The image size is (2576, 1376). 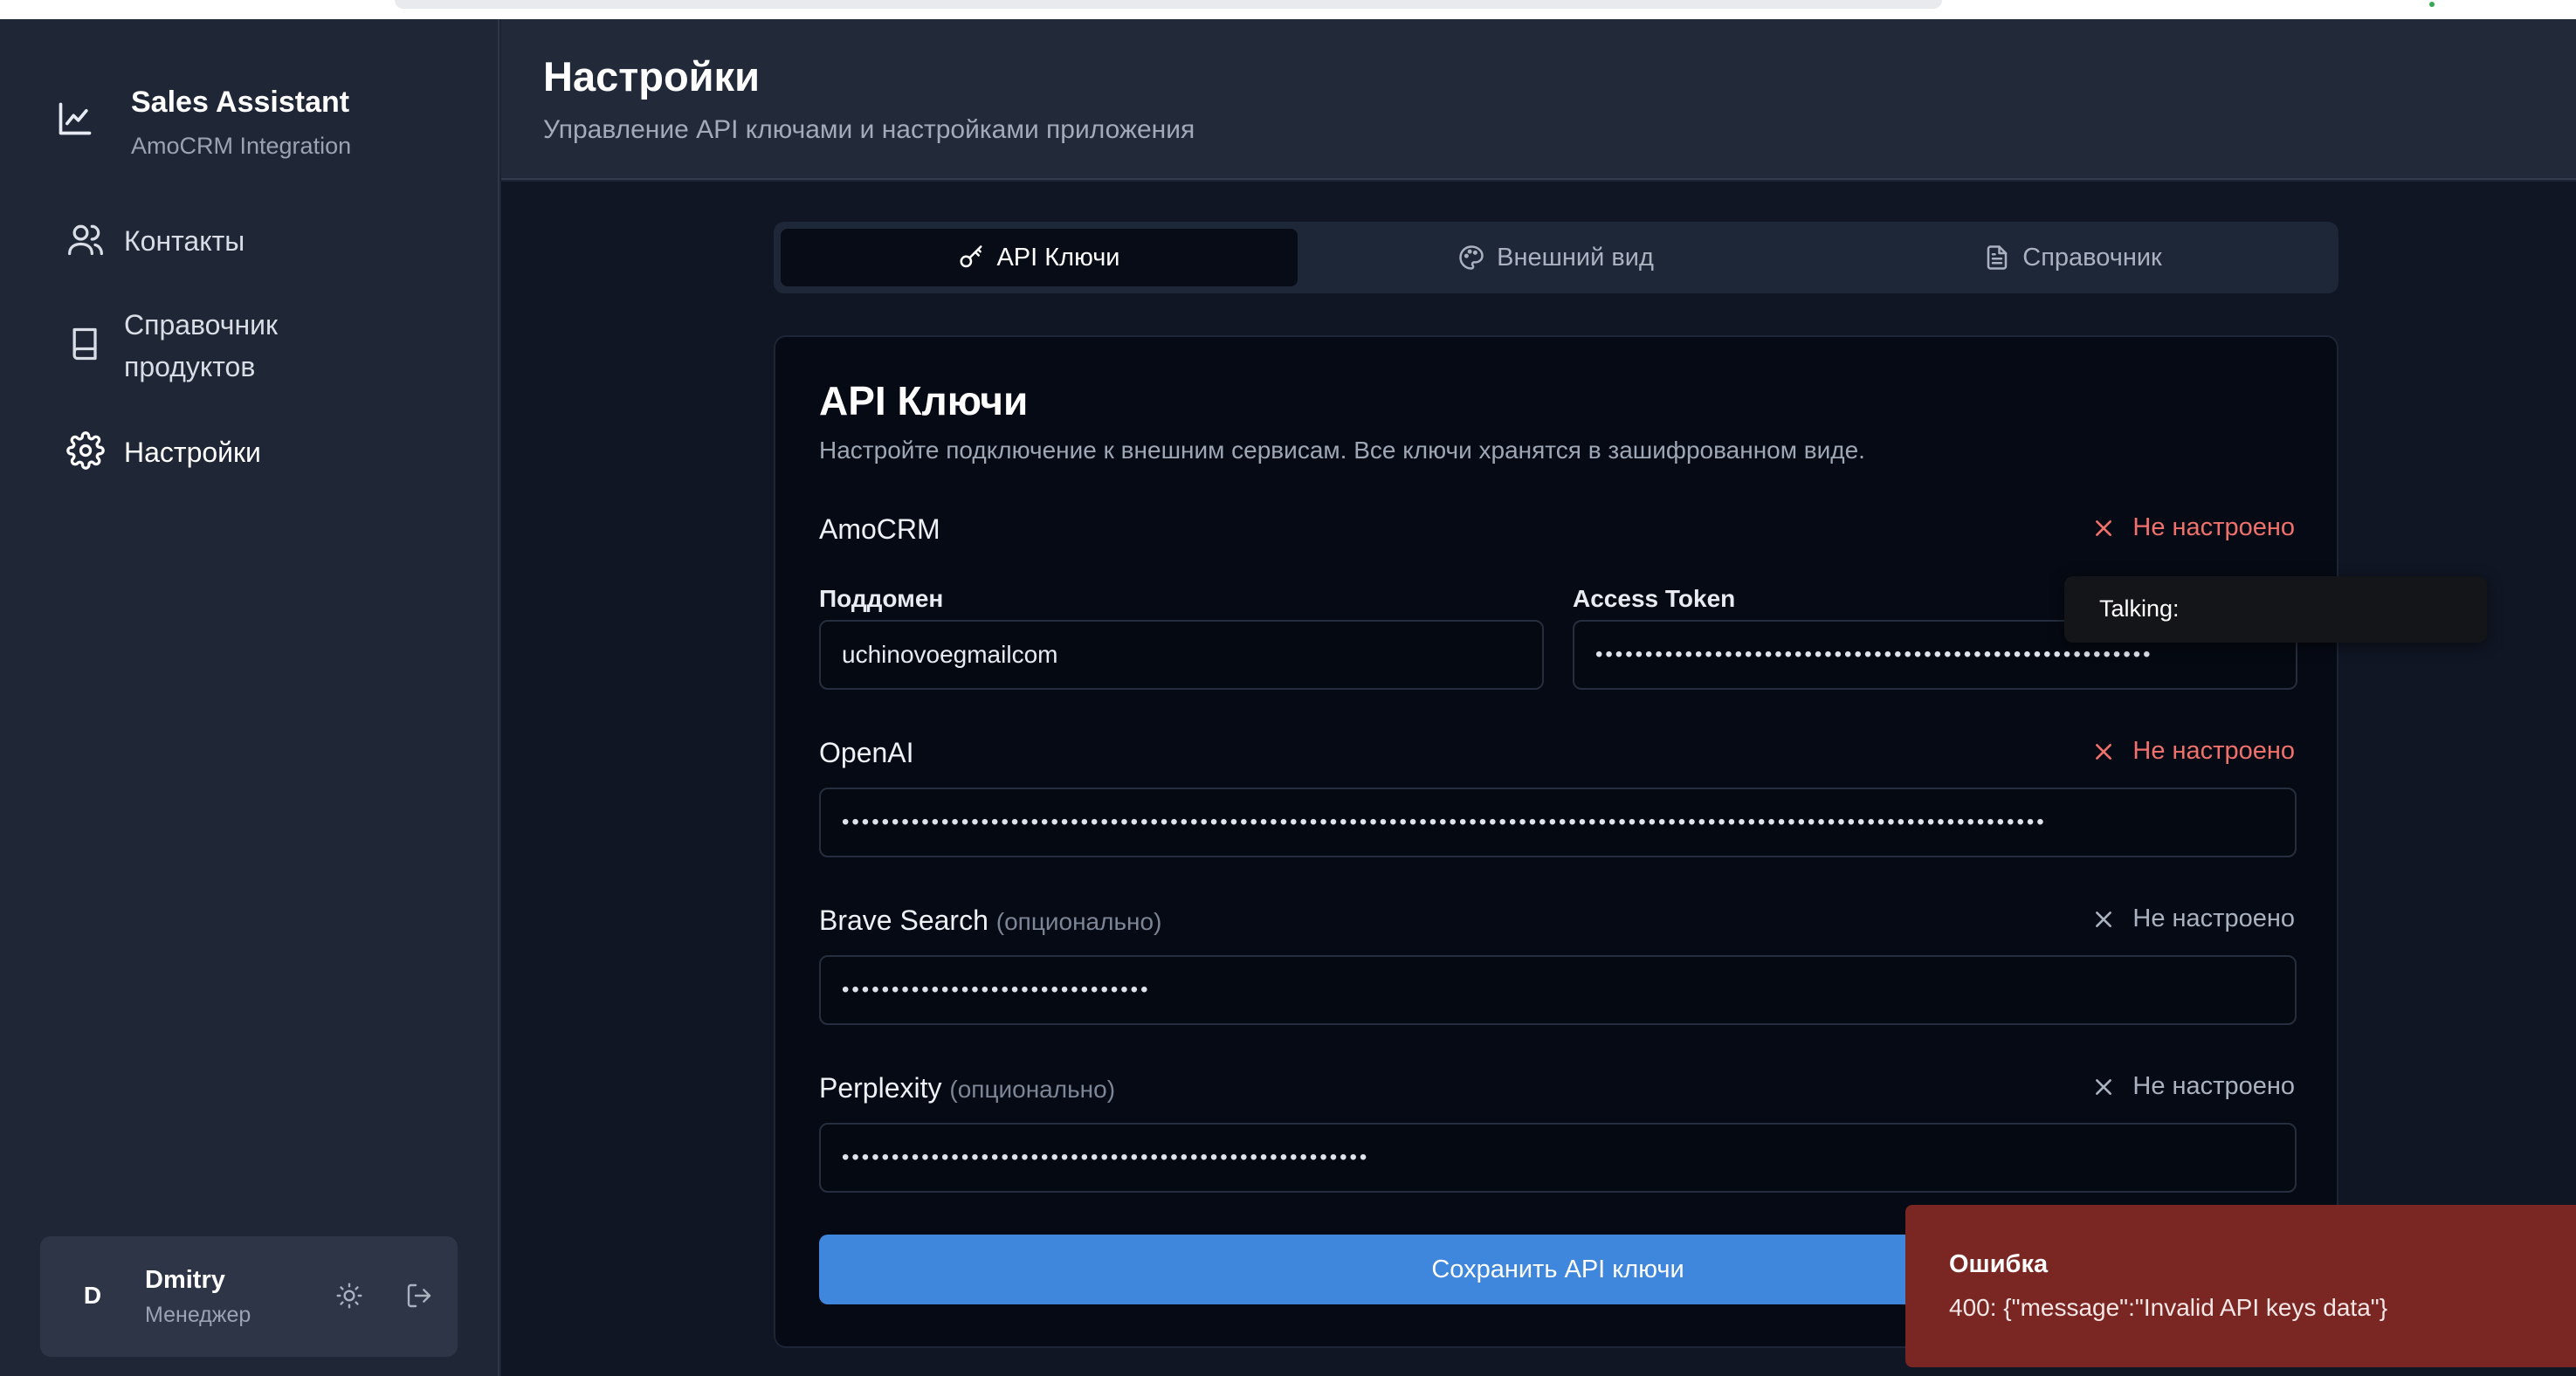 I want to click on toast-message: 400: {"message":"Invalid API keys data"}, so click(x=2168, y=1307).